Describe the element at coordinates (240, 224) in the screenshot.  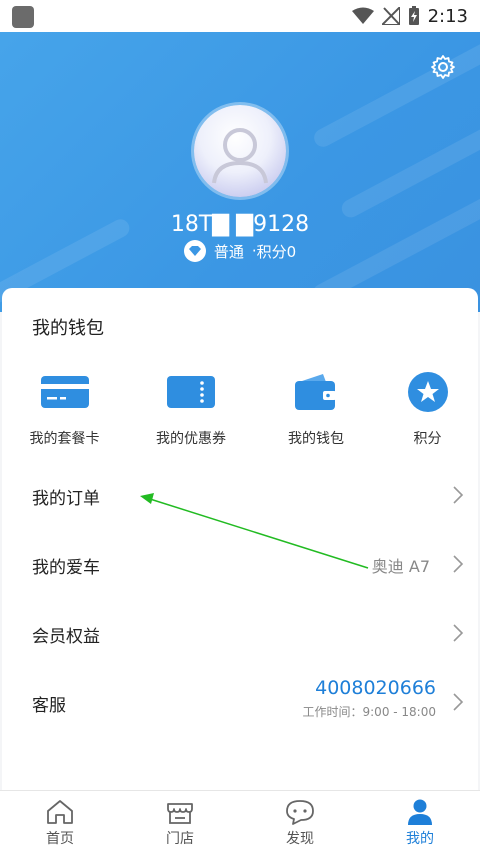
I see `user-phone: 18T▇ ▇9128` at that location.